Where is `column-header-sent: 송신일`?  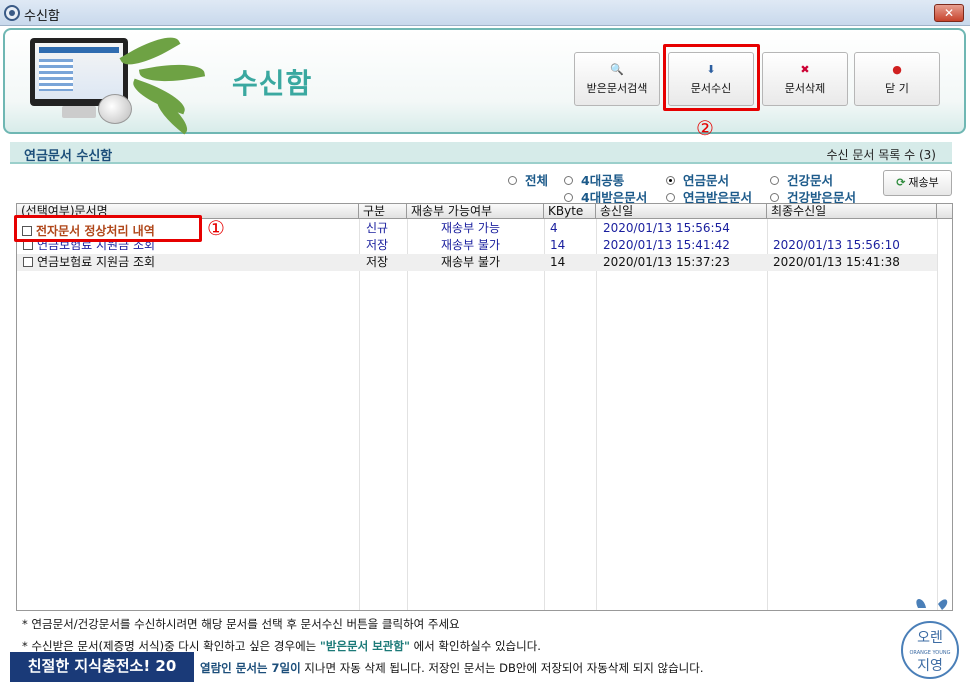 column-header-sent: 송신일 is located at coordinates (681, 211).